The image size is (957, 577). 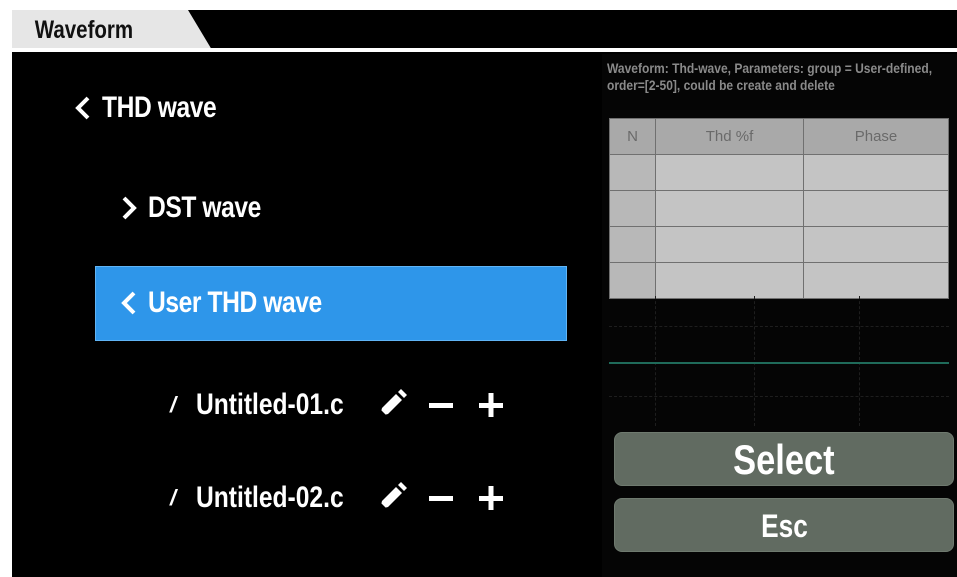 I want to click on chevron-right-icon, so click(x=133, y=208).